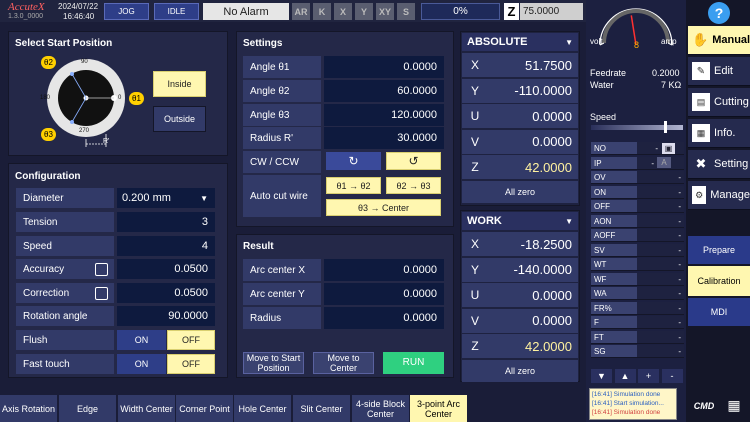 Image resolution: width=750 pixels, height=422 pixels. What do you see at coordinates (637, 322) in the screenshot?
I see `param-row-f: F-` at bounding box center [637, 322].